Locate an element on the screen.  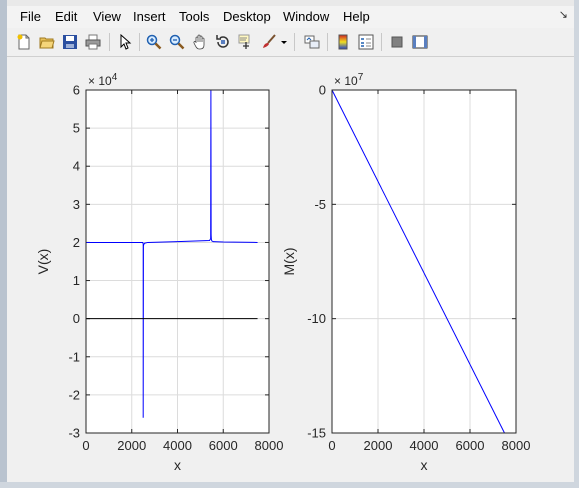
axis-exponent-label: × 104 is located at coordinates (103, 80).